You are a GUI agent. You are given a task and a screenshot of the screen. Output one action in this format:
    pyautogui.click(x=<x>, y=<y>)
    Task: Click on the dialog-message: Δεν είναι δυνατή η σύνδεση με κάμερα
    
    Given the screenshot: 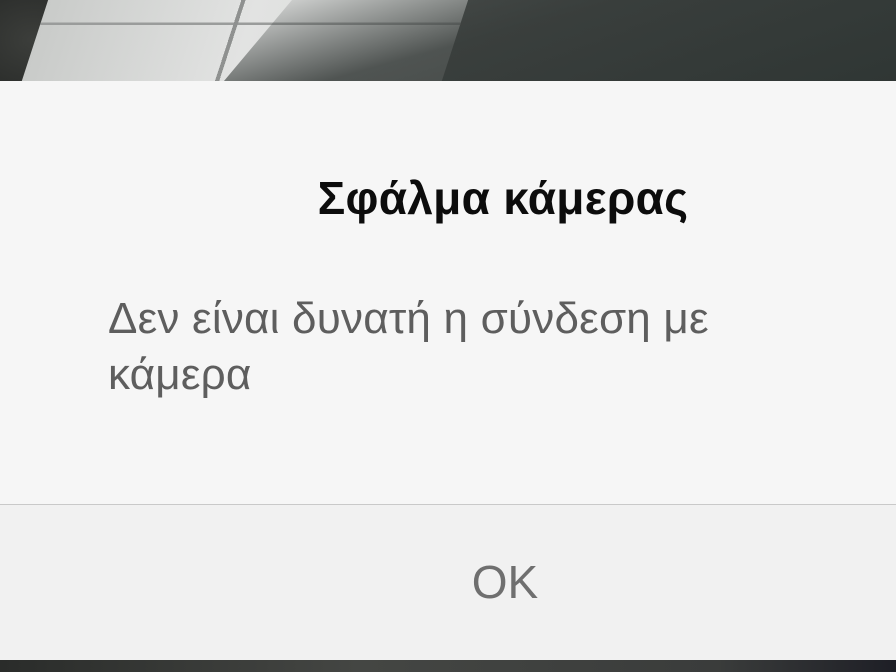 What is the action you would take?
    pyautogui.click(x=408, y=346)
    